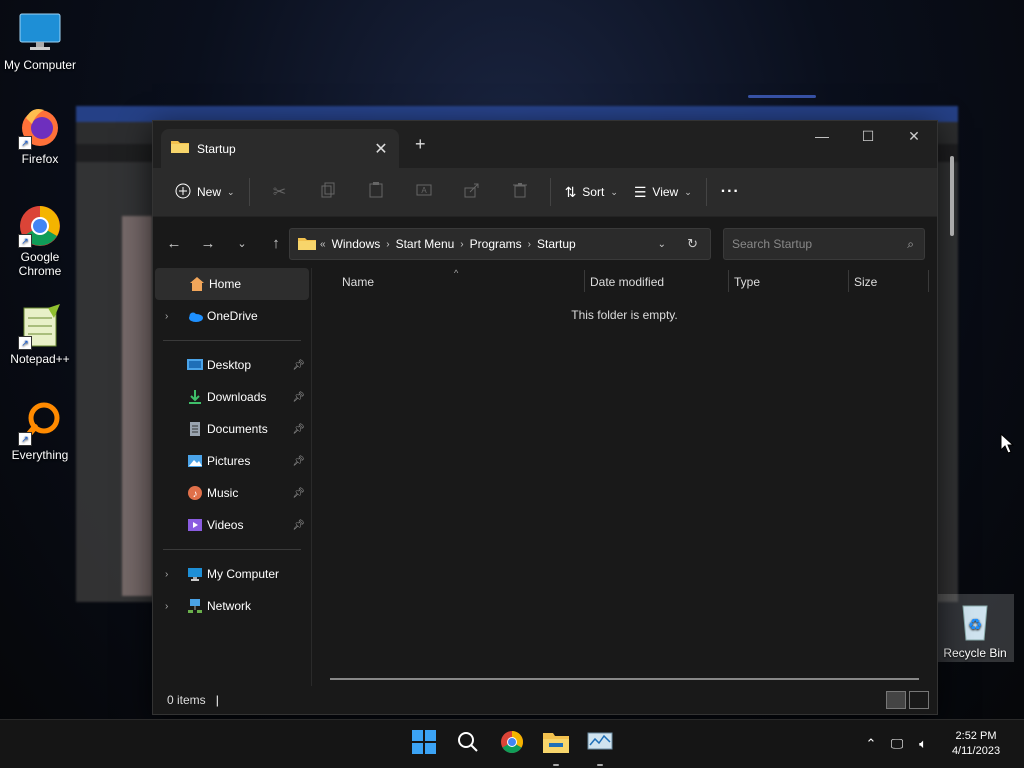  What do you see at coordinates (40, 359) in the screenshot?
I see `desktop-icon-label: Notepad++` at bounding box center [40, 359].